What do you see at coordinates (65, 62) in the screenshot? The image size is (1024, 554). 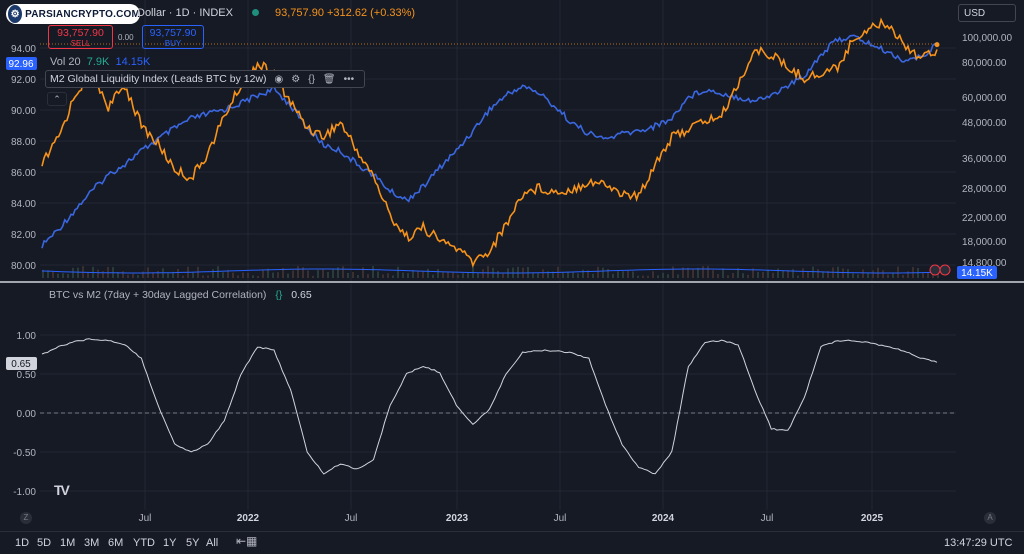 I see `volume-label: Vol 20` at bounding box center [65, 62].